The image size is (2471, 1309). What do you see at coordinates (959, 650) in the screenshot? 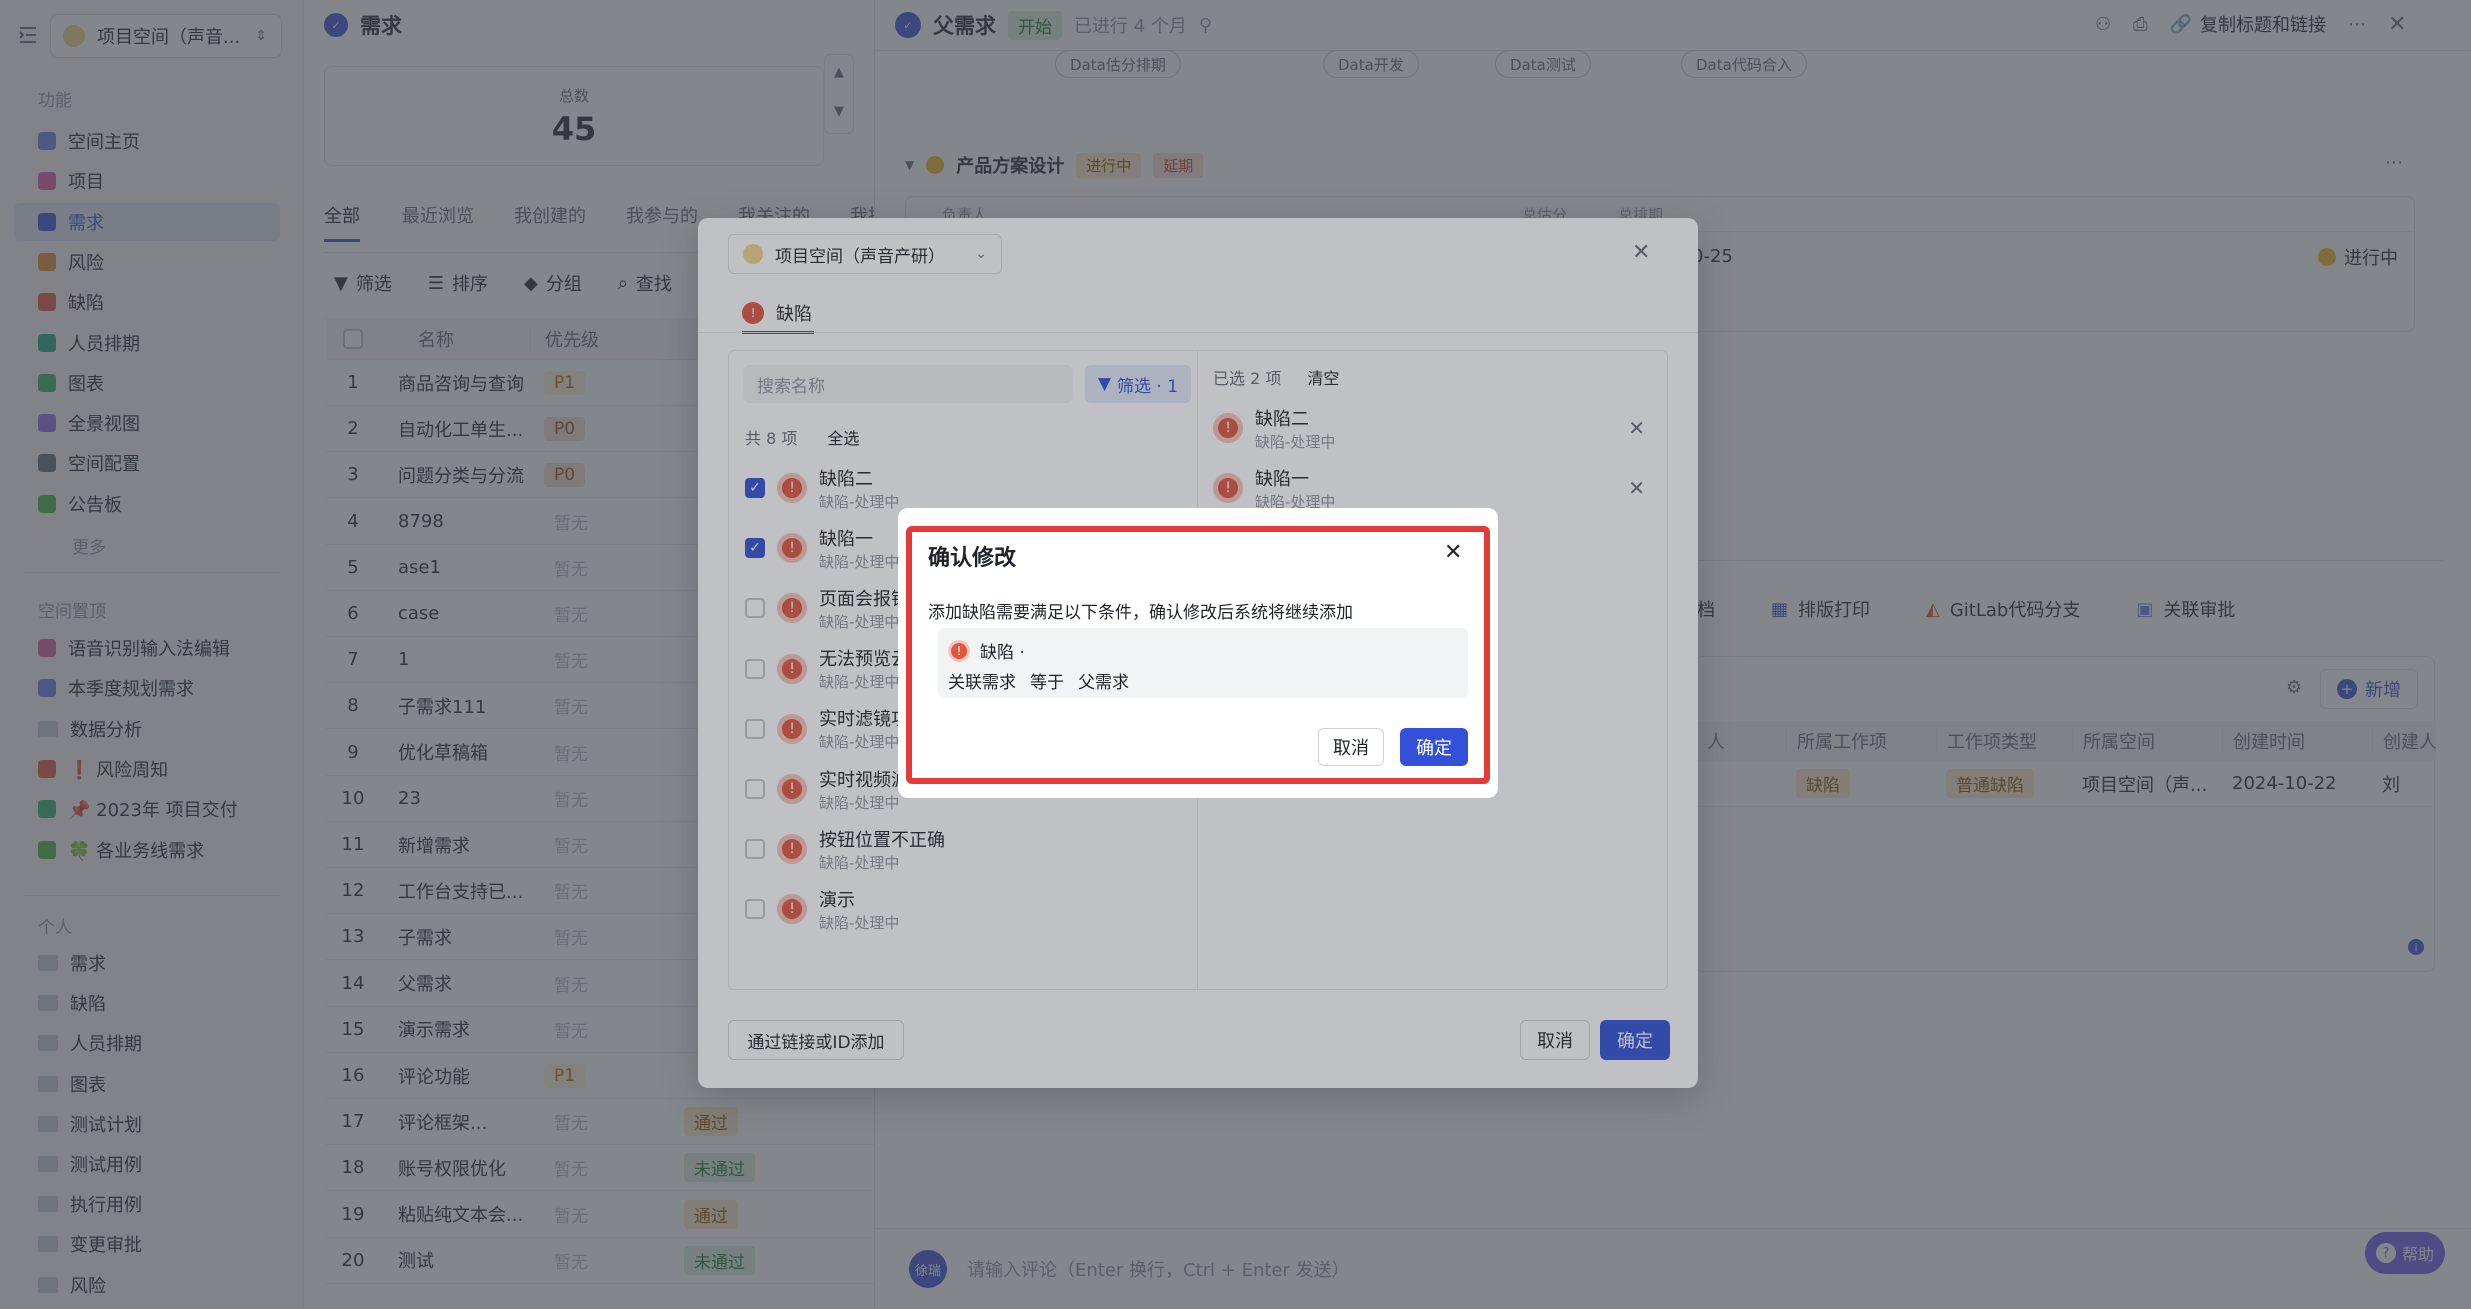
I see `bug-icon: !` at bounding box center [959, 650].